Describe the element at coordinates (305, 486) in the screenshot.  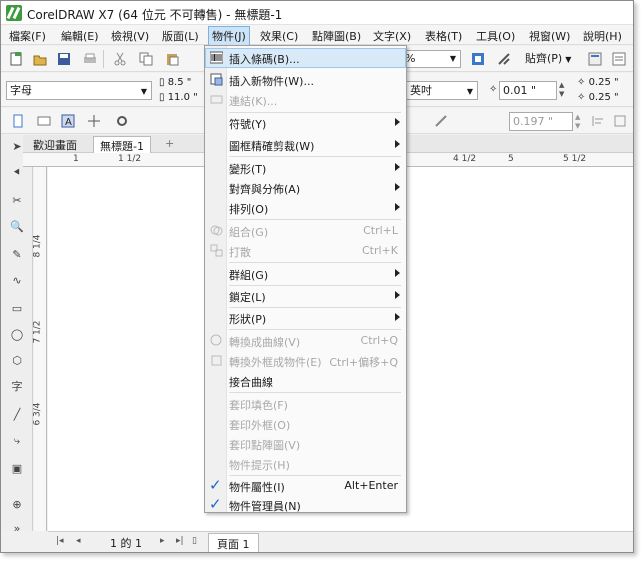
I see `menu-item-object-properties: ✓ 物件屬性(I) Alt+Enter` at that location.